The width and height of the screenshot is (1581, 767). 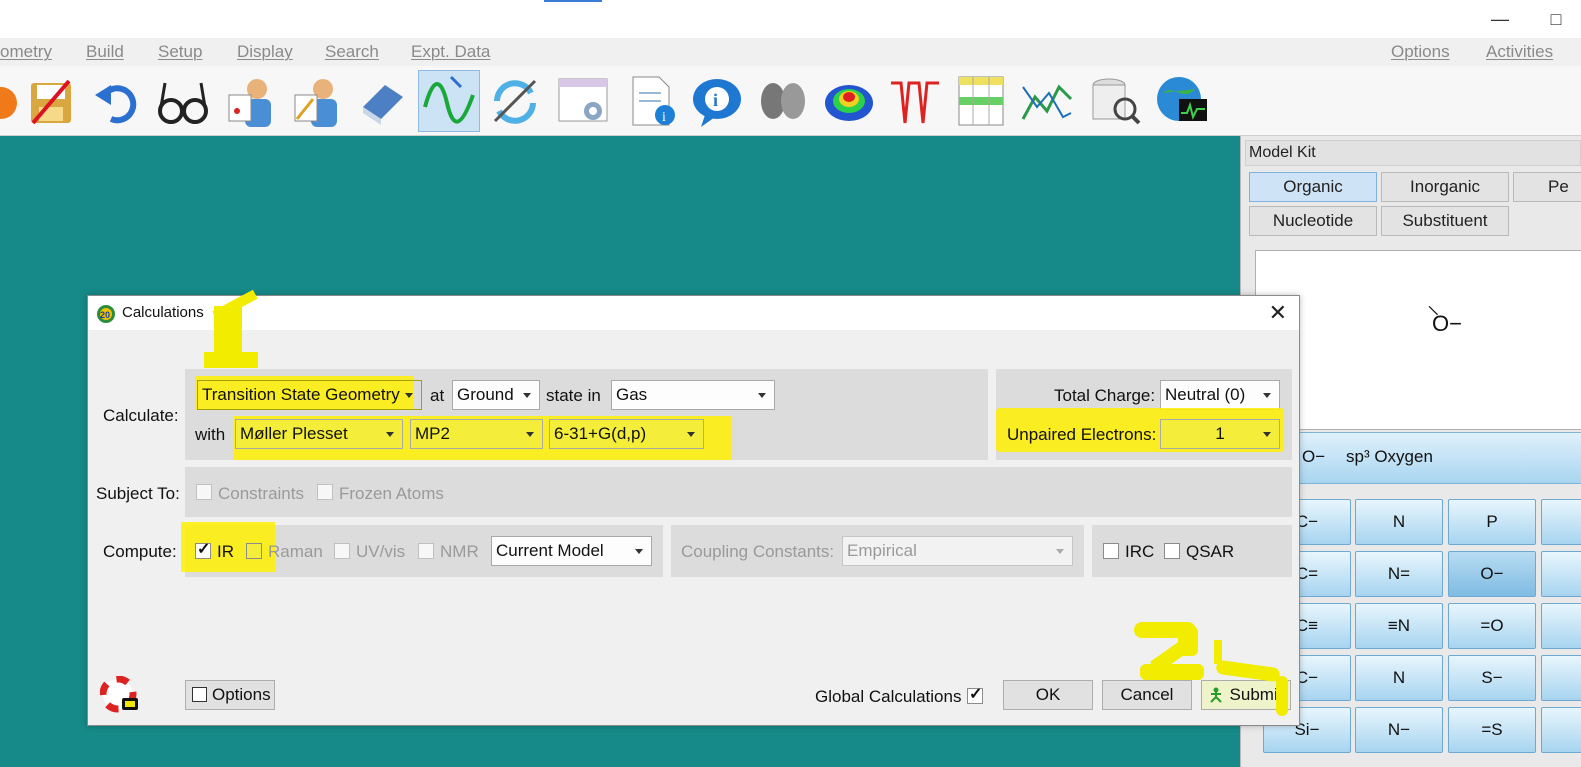 What do you see at coordinates (1492, 522) in the screenshot?
I see `fragment-phosphorus: P` at bounding box center [1492, 522].